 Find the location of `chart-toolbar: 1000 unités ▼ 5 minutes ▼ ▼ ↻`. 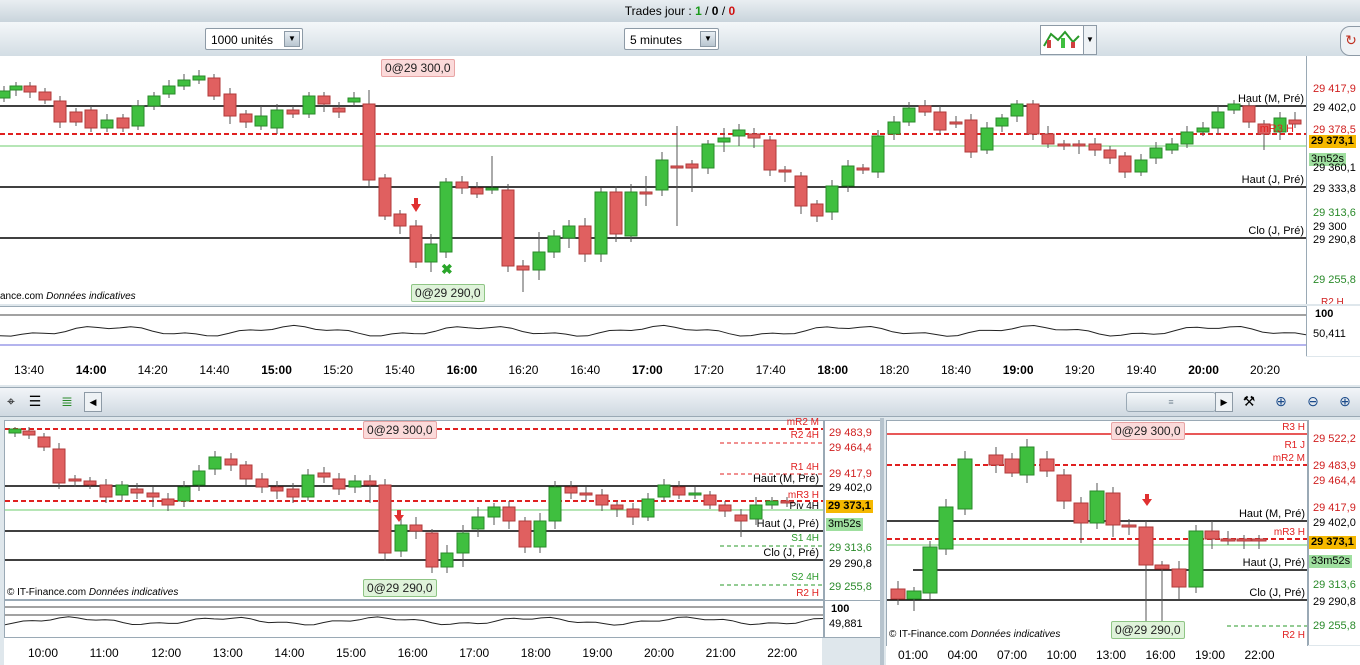

chart-toolbar: 1000 unités ▼ 5 minutes ▼ ▼ ↻ is located at coordinates (680, 39).